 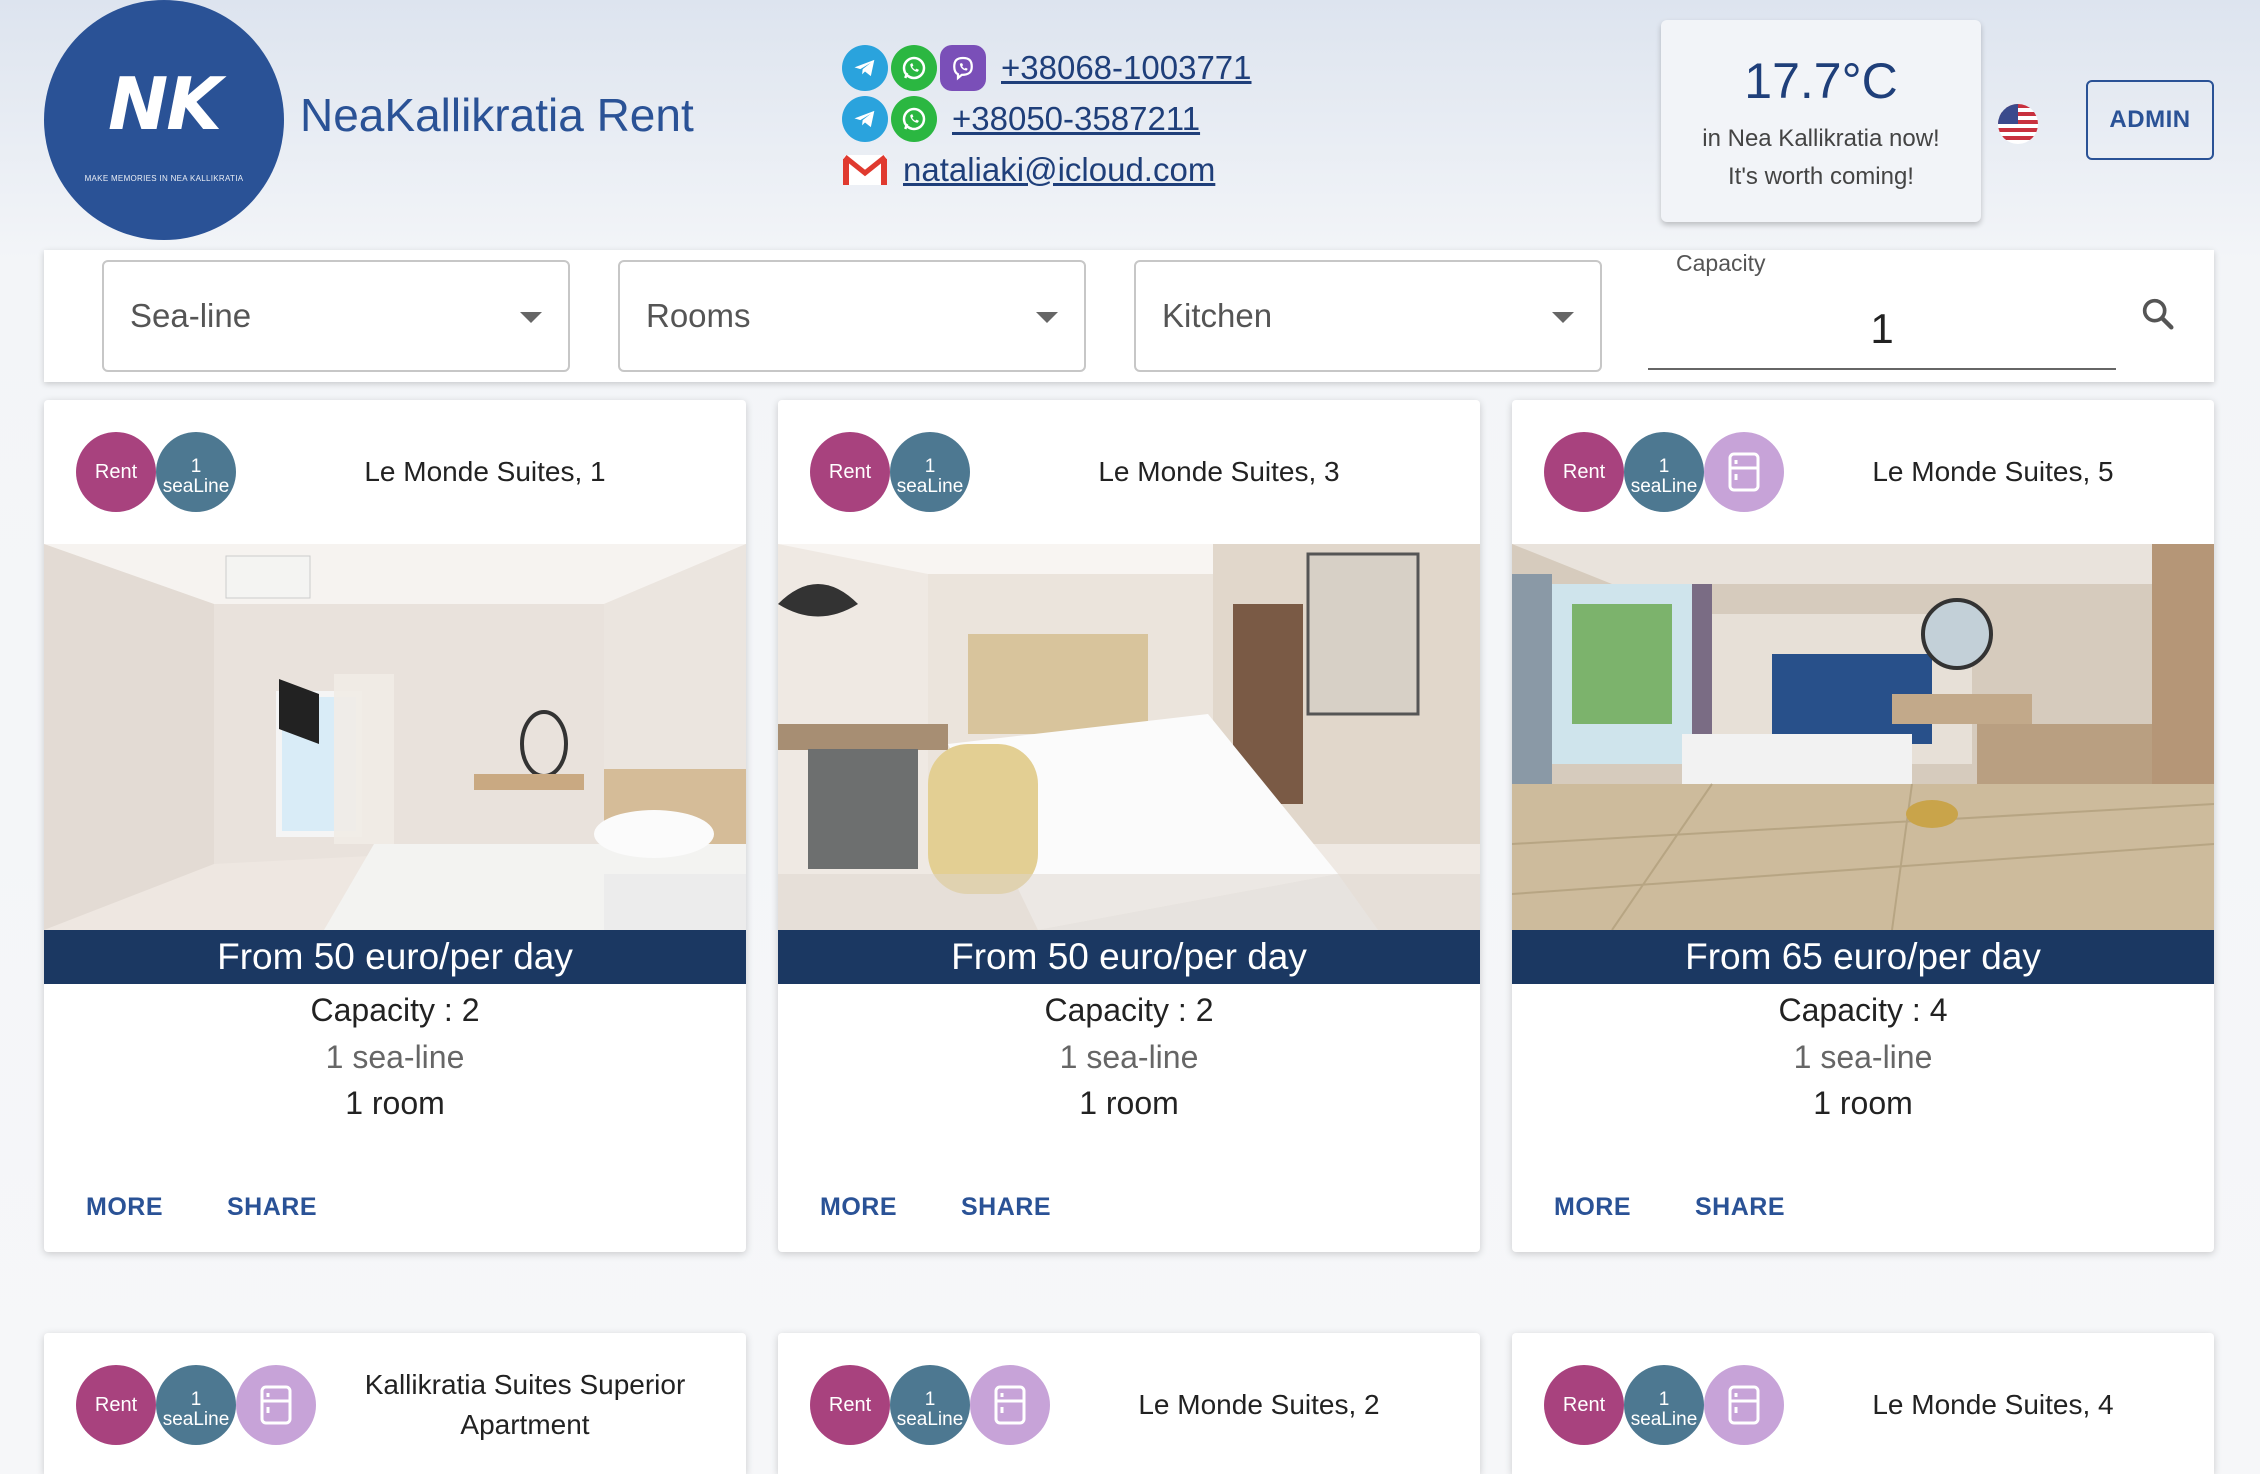 I want to click on gmail-icon, so click(x=865, y=170).